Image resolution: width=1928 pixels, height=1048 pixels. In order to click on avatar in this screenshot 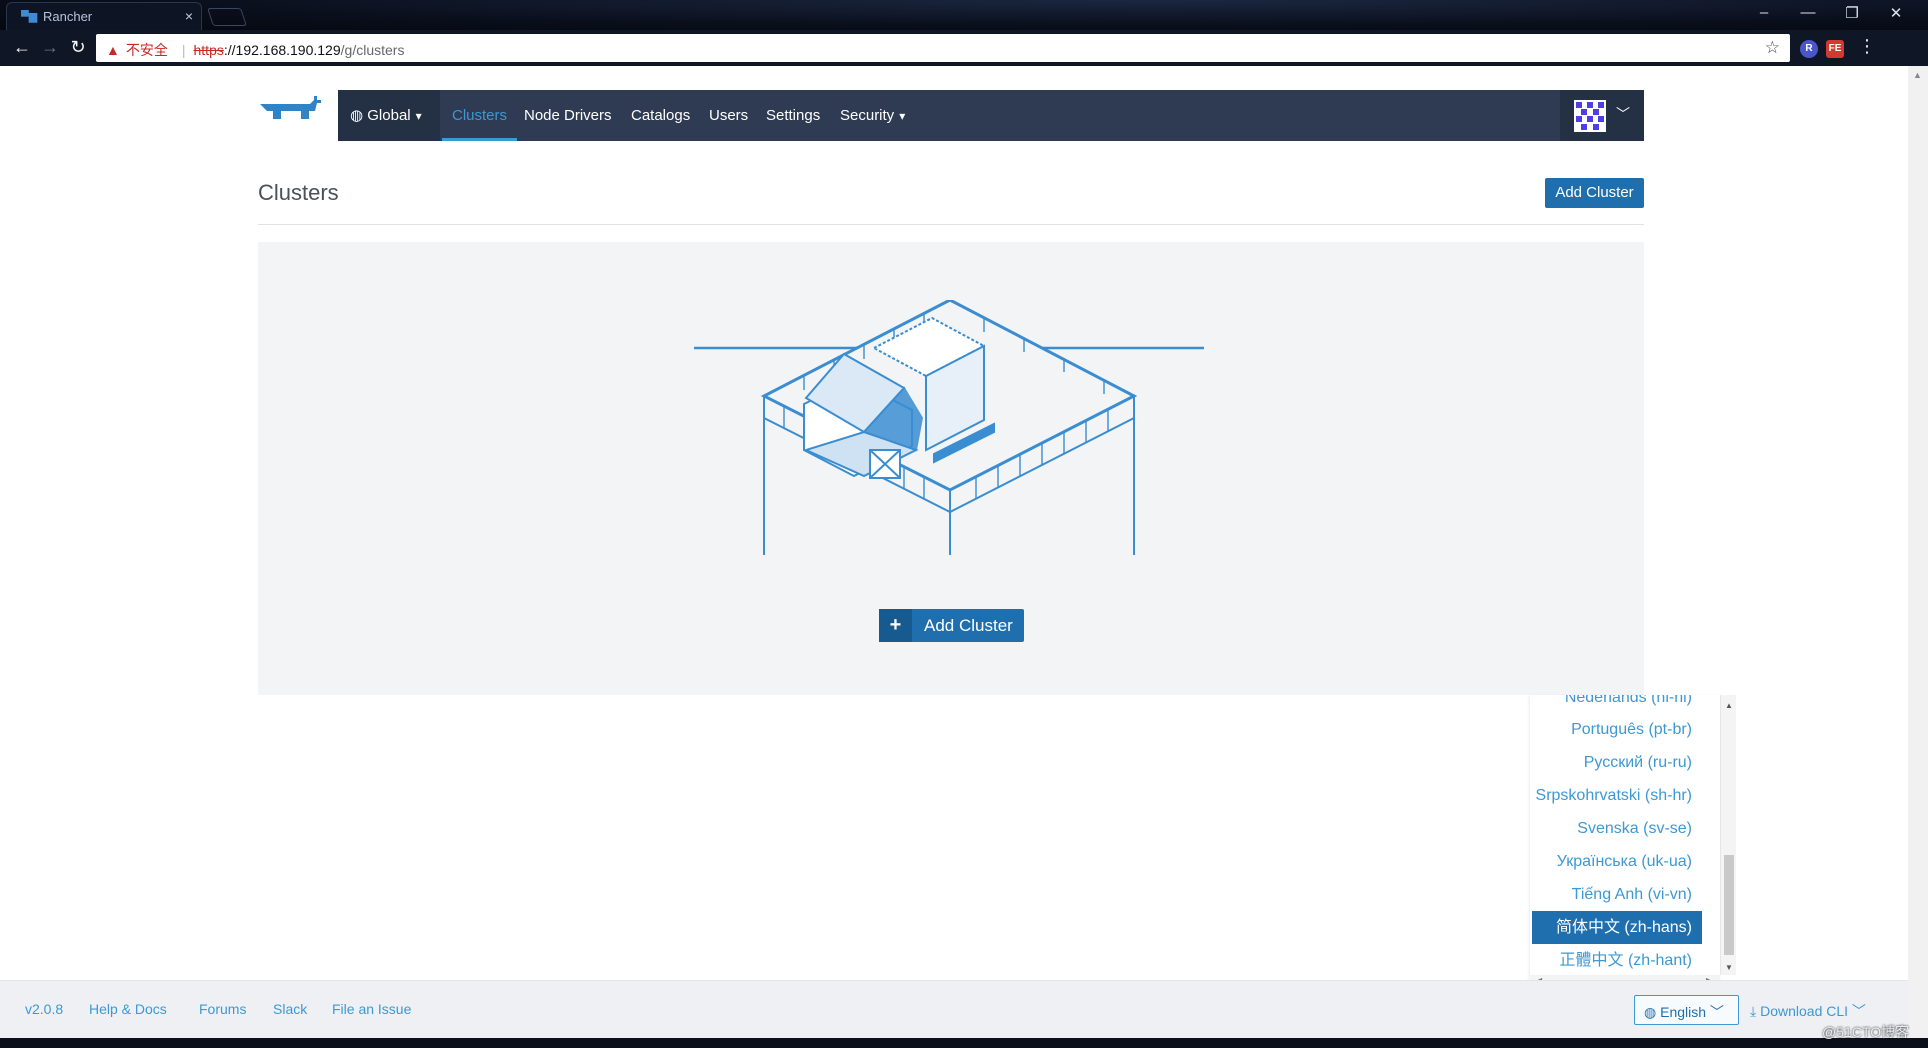, I will do `click(1590, 116)`.